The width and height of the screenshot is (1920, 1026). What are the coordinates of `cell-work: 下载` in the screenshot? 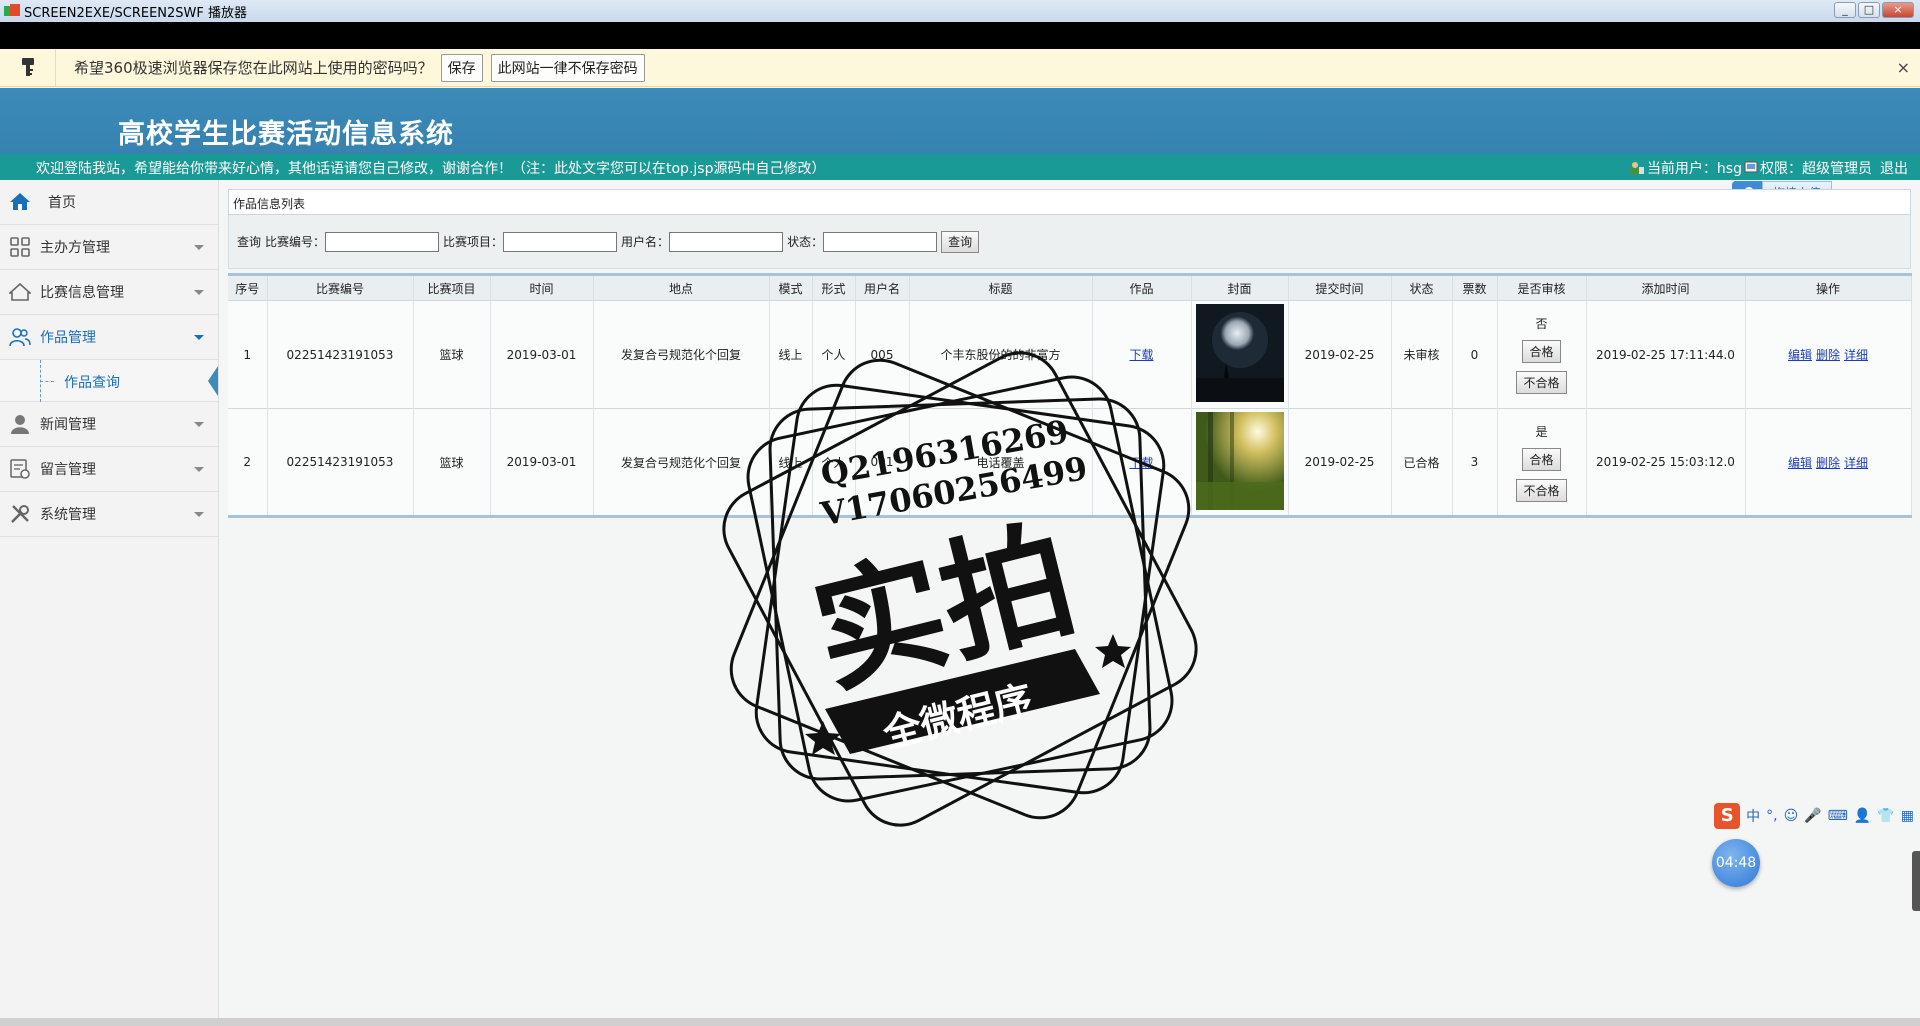 It's located at (1142, 462).